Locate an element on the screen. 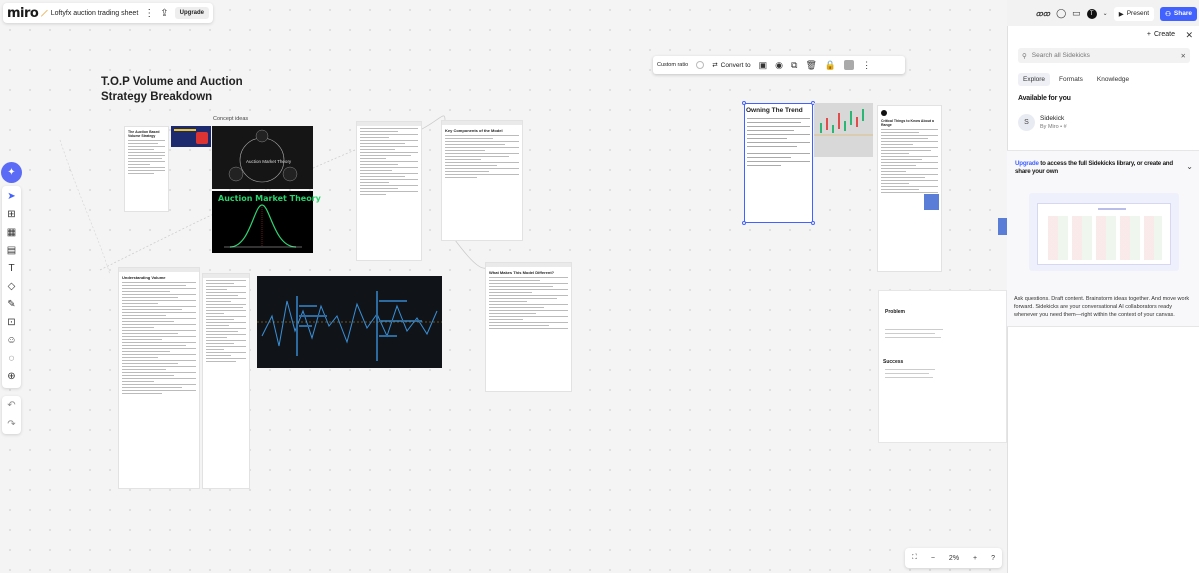 The width and height of the screenshot is (1199, 573). amt-title: Auction Market Theory is located at coordinates (269, 198).